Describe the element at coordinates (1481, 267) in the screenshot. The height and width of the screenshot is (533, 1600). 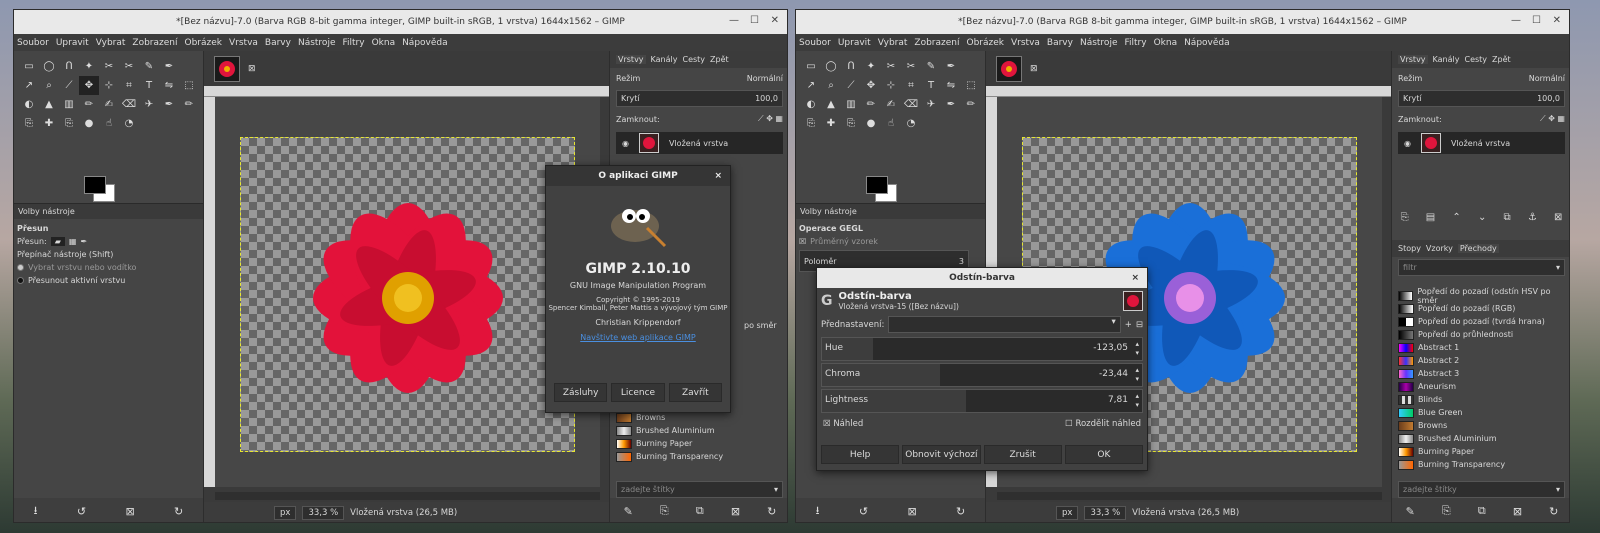
I see `filter-input: filtr ▾` at that location.